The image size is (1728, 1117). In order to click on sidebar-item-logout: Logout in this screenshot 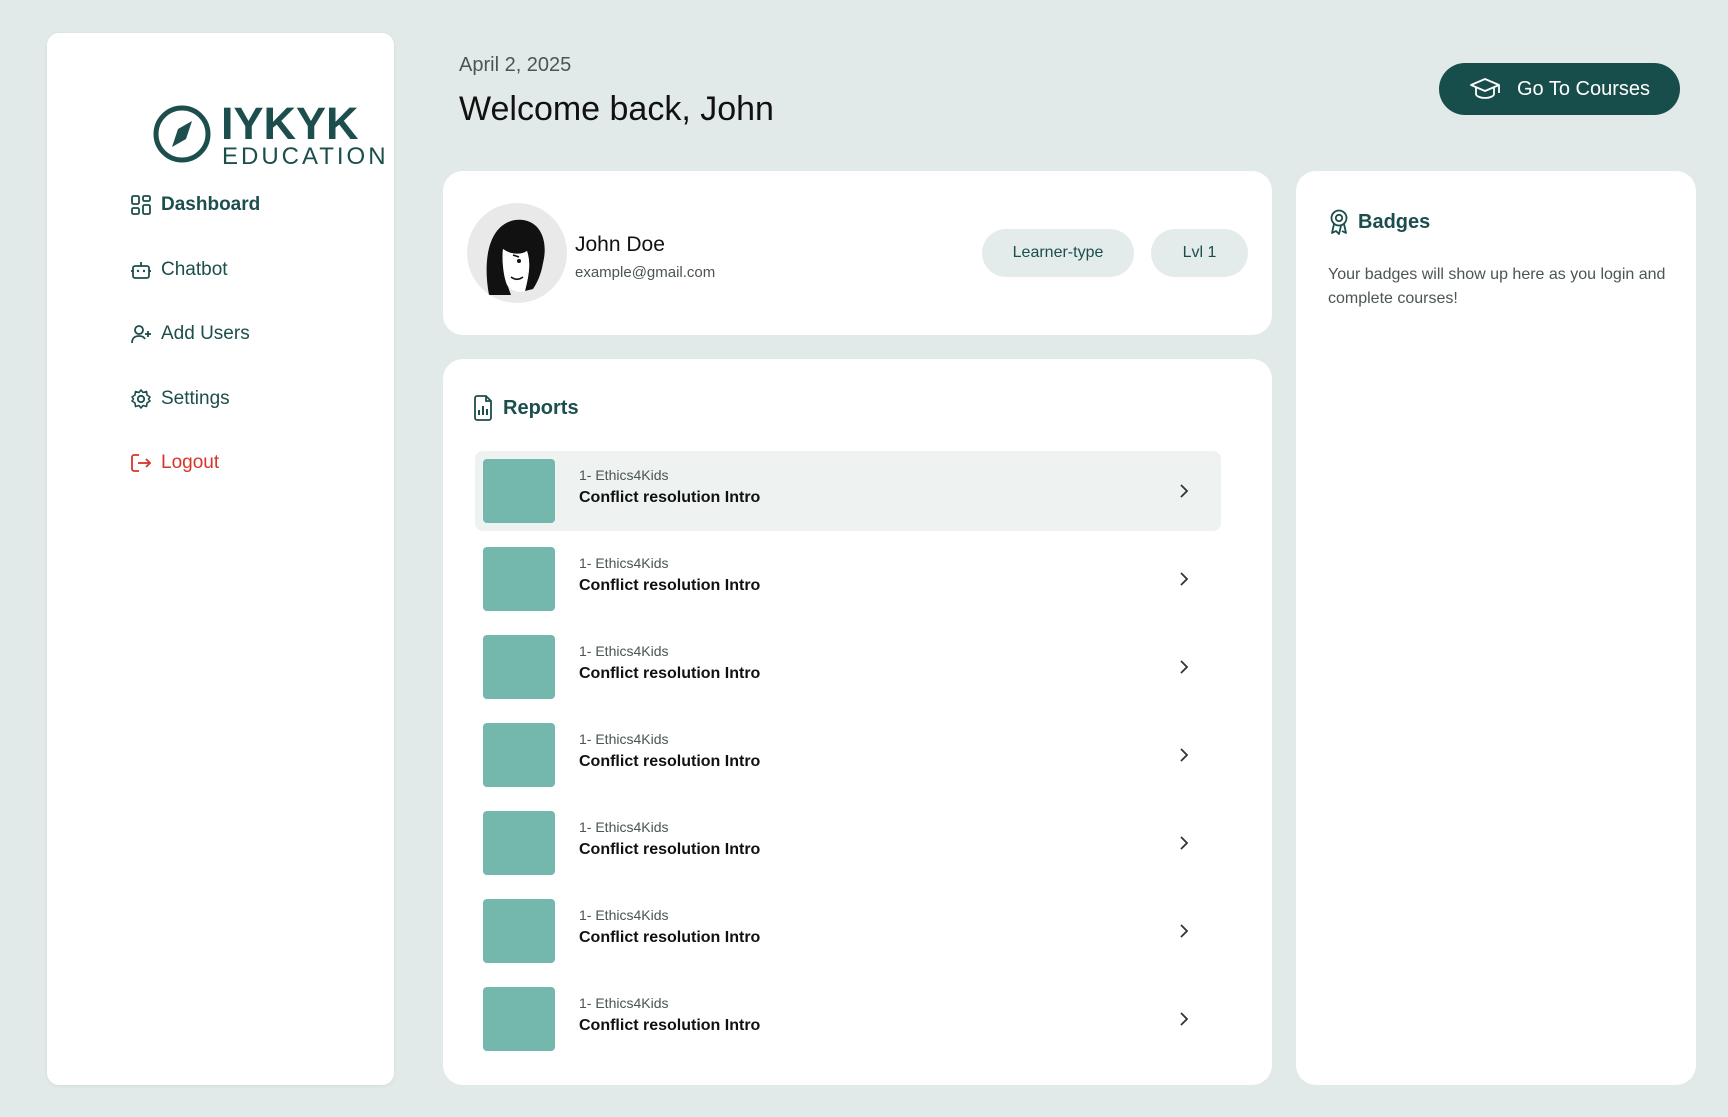, I will do `click(228, 463)`.